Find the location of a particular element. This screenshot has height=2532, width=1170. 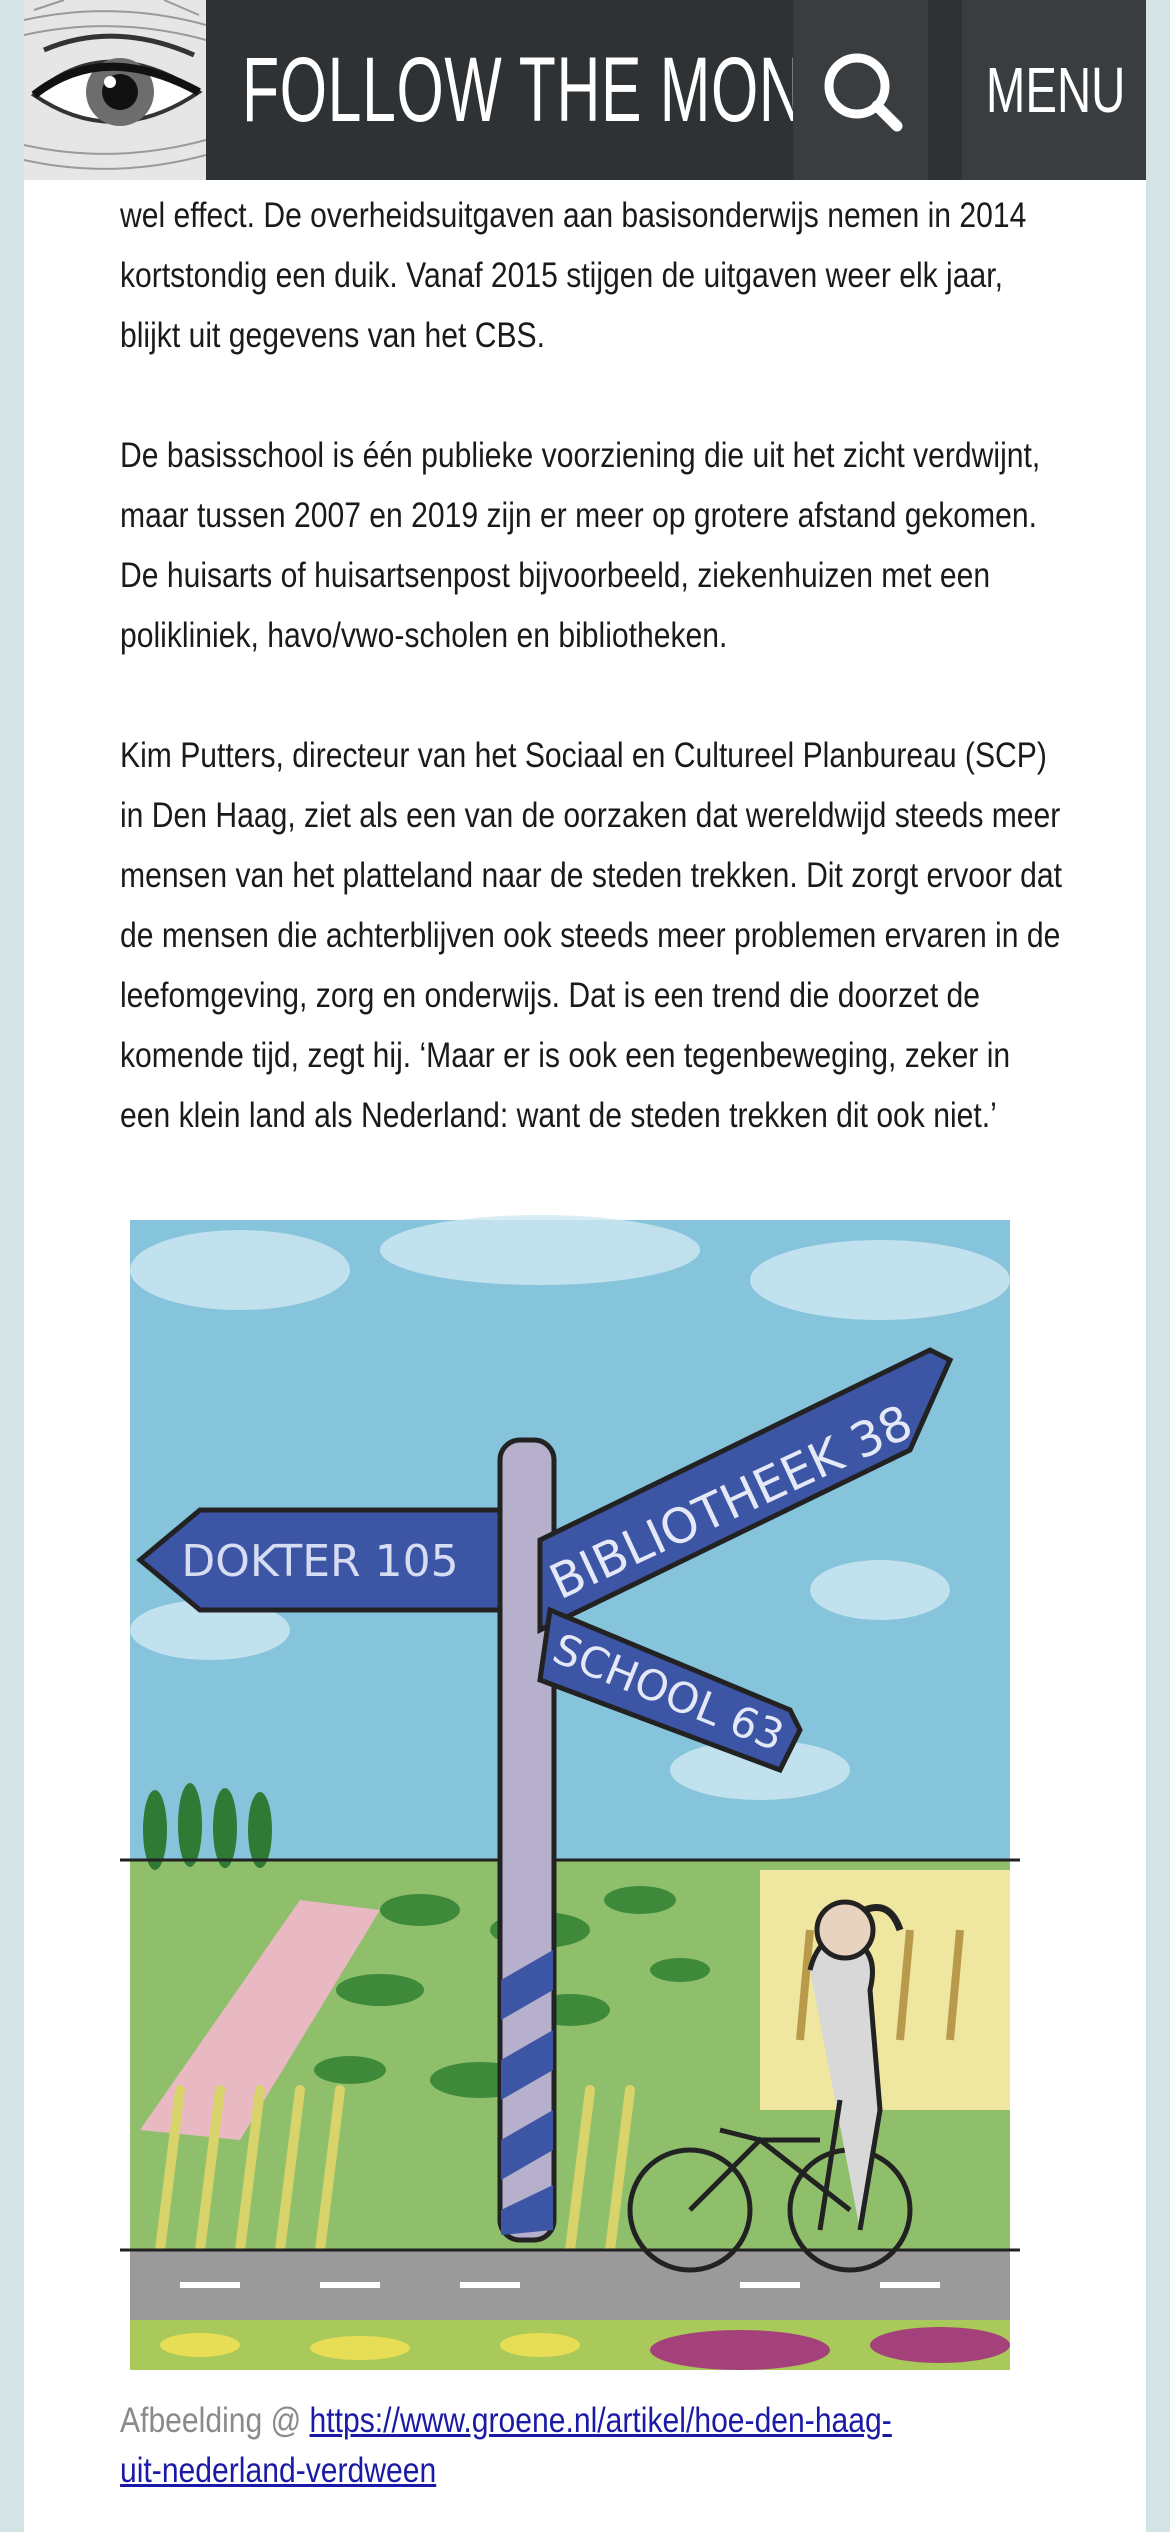

dokter-sign: DOKTER 105 is located at coordinates (319, 1560).